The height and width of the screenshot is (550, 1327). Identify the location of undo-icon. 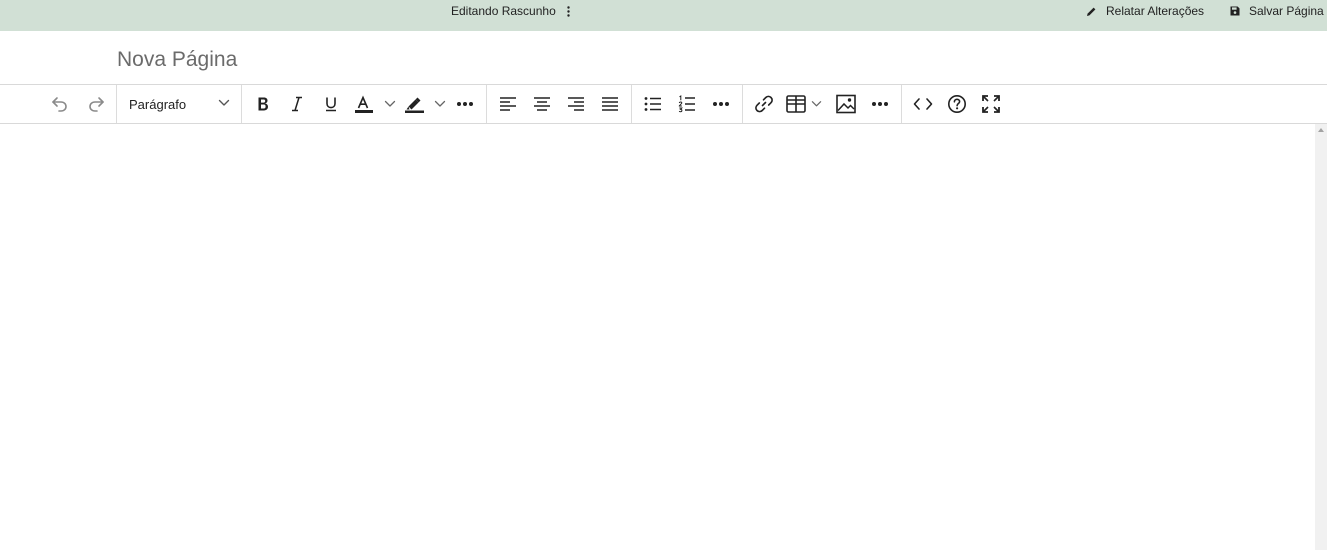
(59, 104).